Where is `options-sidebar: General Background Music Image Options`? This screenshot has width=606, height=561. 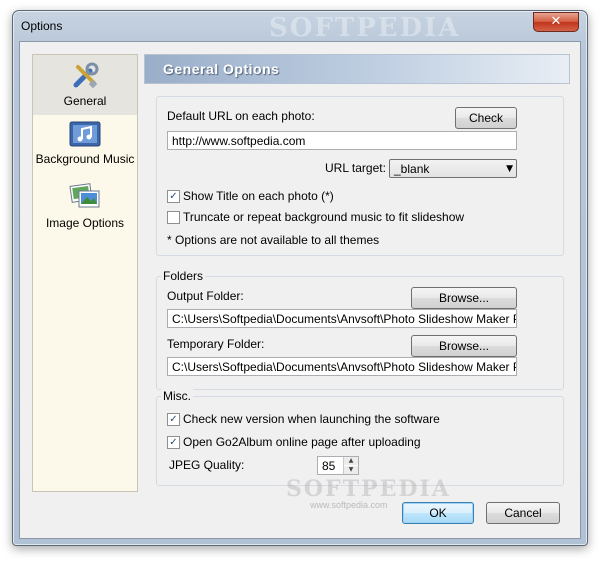
options-sidebar: General Background Music Image Options is located at coordinates (85, 273).